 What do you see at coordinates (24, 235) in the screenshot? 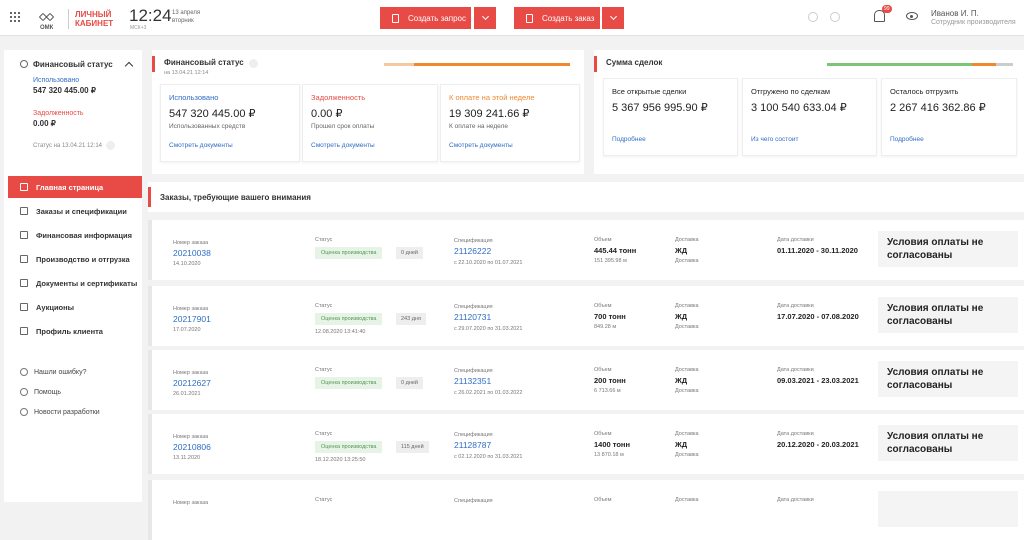
I see `finance-icon` at bounding box center [24, 235].